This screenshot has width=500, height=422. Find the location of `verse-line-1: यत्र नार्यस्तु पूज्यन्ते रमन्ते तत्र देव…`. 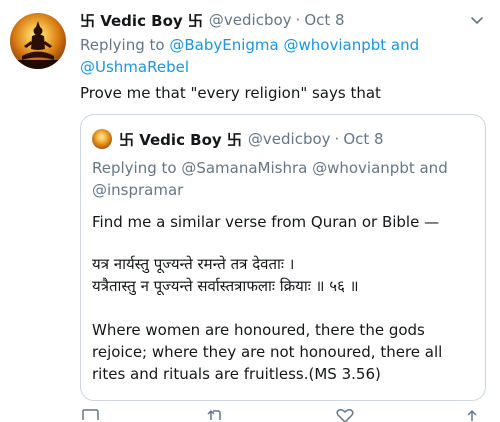

verse-line-1: यत्र नार्यस्तु पूज्यन्ते रमन्ते तत्र देव… is located at coordinates (193, 264).